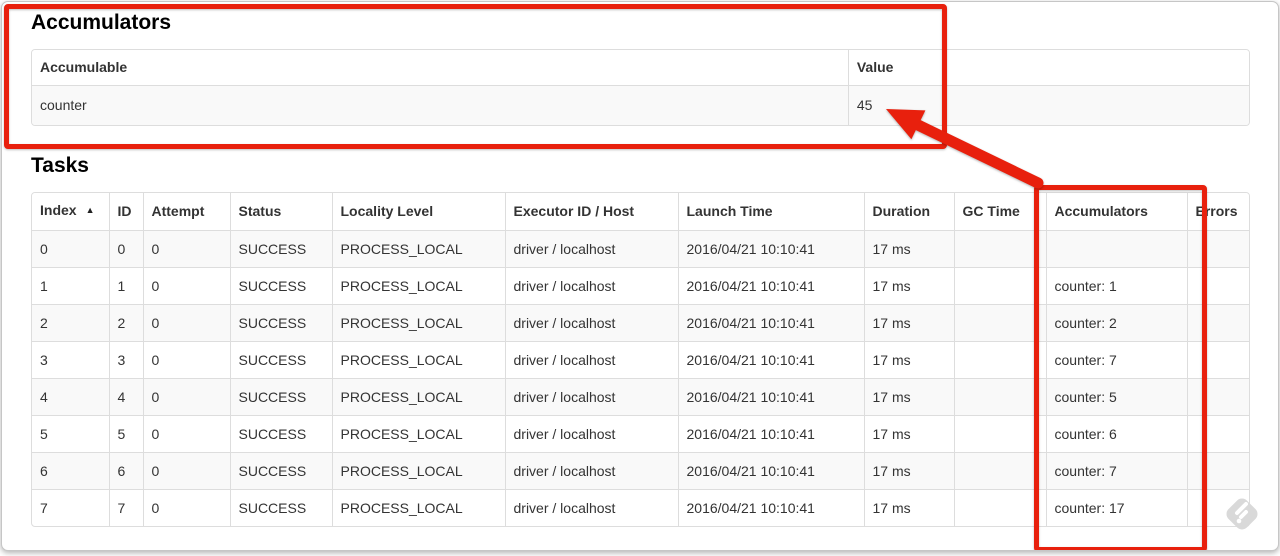 The image size is (1280, 556). Describe the element at coordinates (125, 212) in the screenshot. I see `column-header-id: ID` at that location.